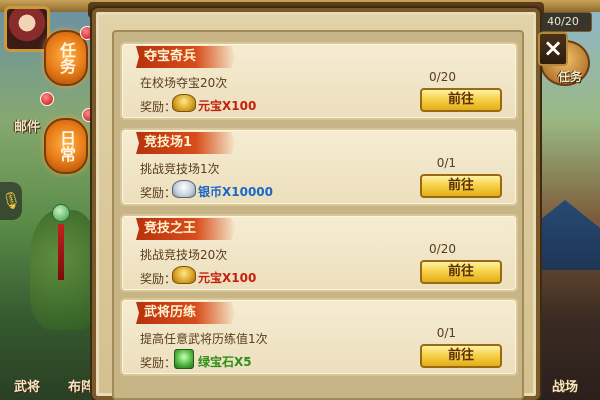 The image size is (600, 400). I want to click on task-lantern-label: 任务, so click(66, 58).